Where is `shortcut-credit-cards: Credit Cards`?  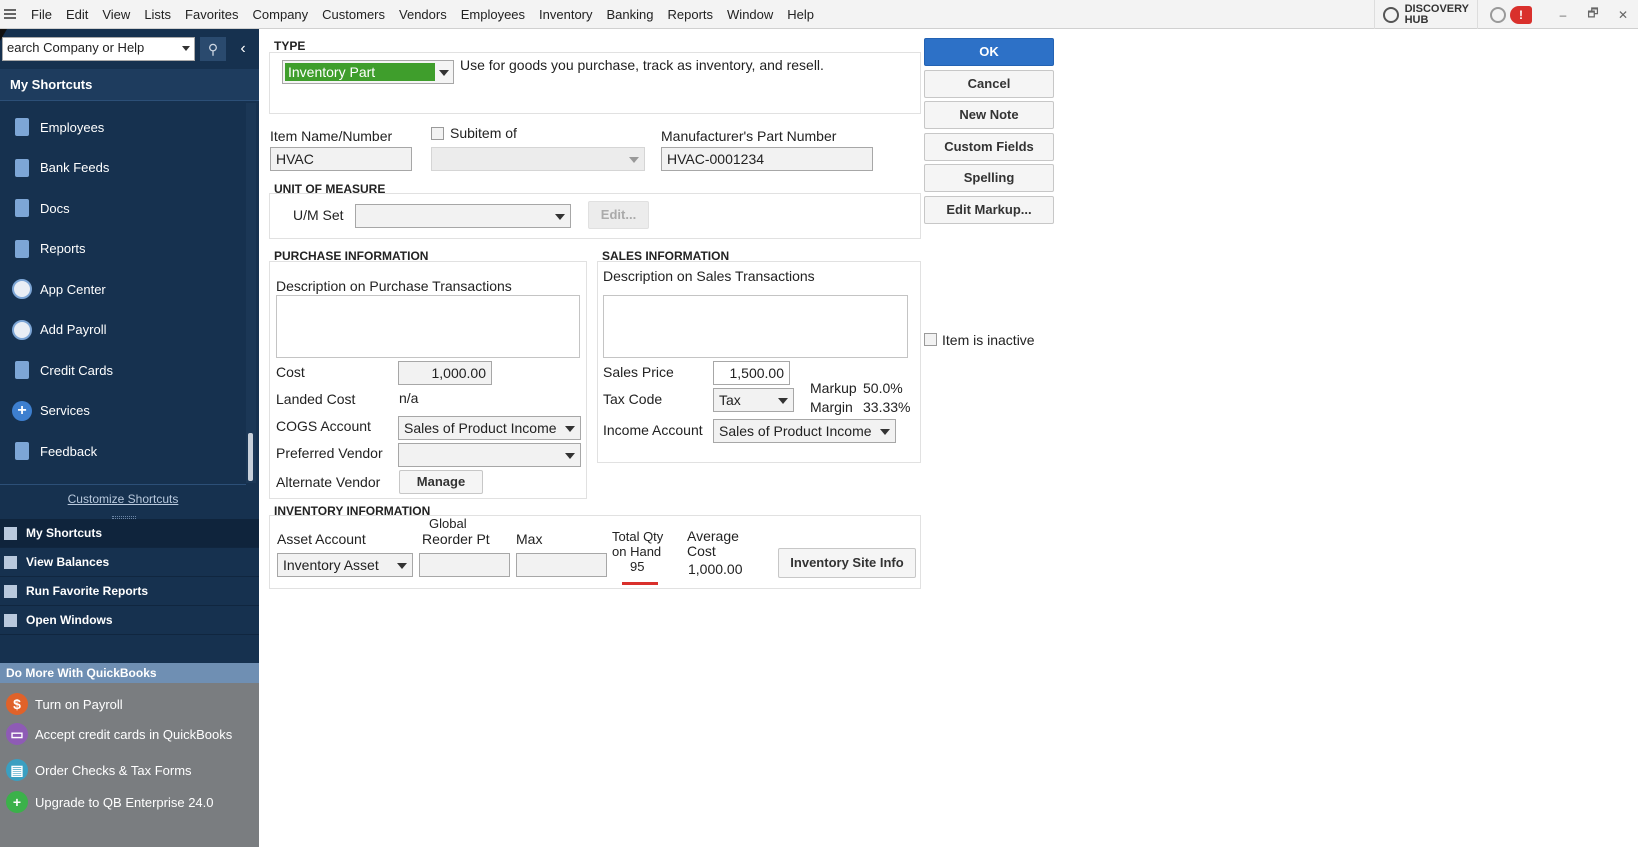
shortcut-credit-cards: Credit Cards is located at coordinates (123, 370).